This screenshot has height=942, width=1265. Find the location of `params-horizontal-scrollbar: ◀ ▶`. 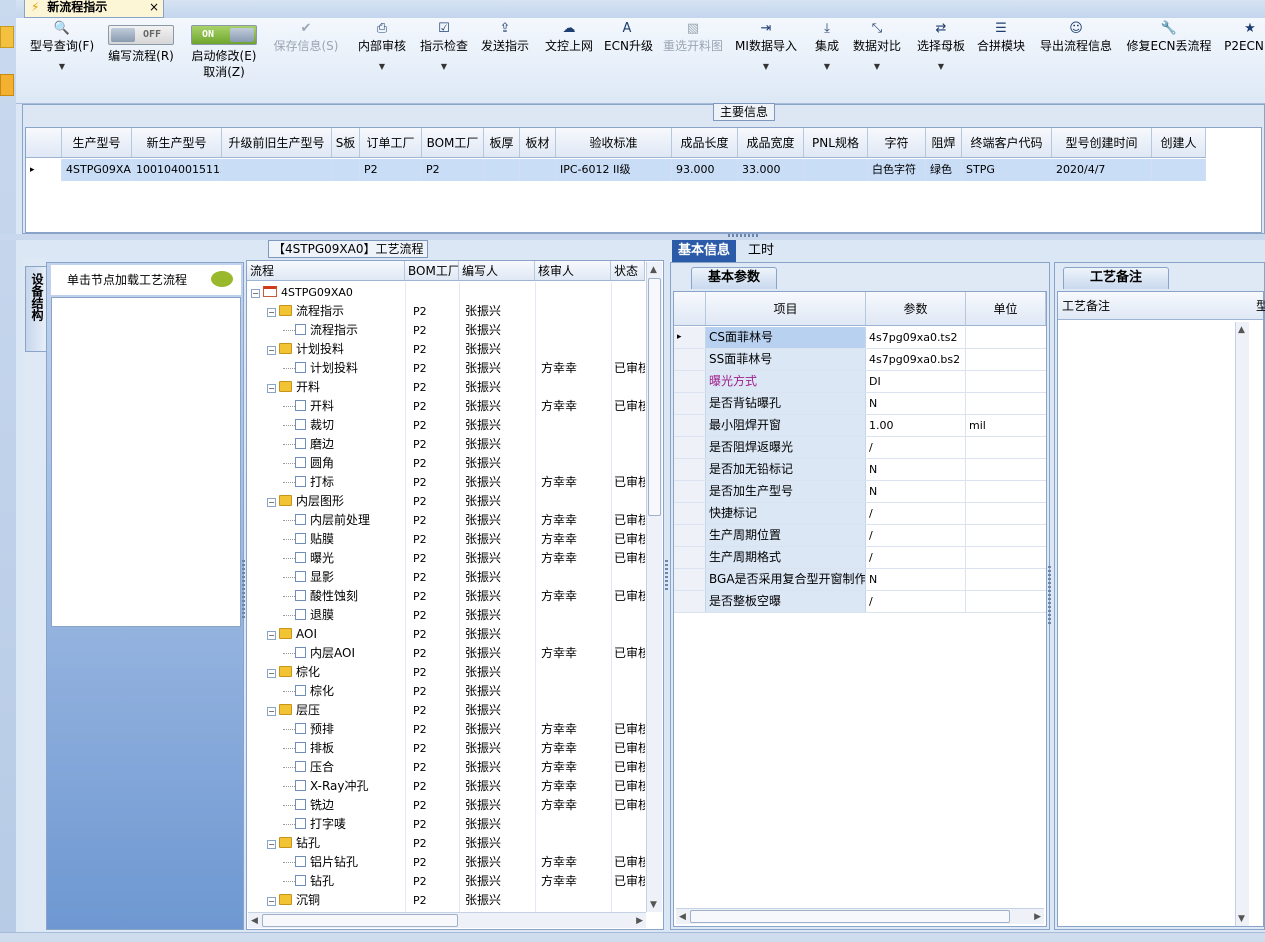

params-horizontal-scrollbar: ◀ ▶ is located at coordinates (860, 916).